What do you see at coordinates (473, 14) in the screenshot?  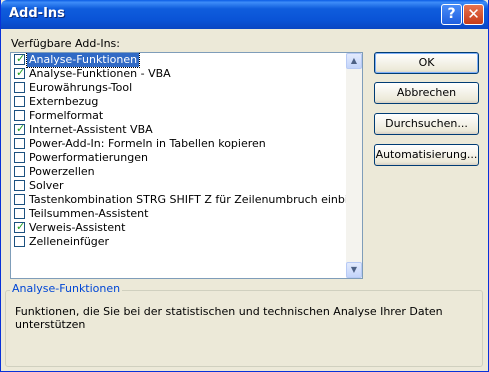 I see `close-button: ✕` at bounding box center [473, 14].